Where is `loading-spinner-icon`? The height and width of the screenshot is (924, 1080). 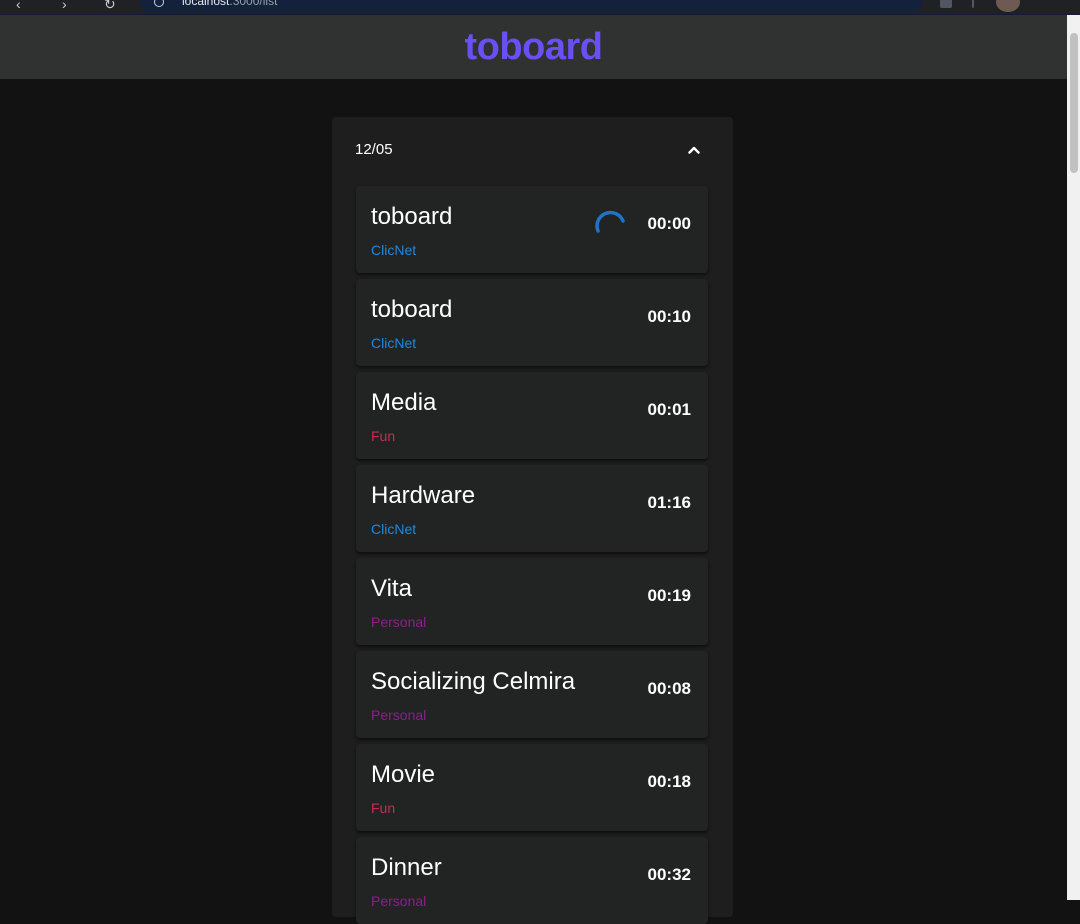
loading-spinner-icon is located at coordinates (610, 221).